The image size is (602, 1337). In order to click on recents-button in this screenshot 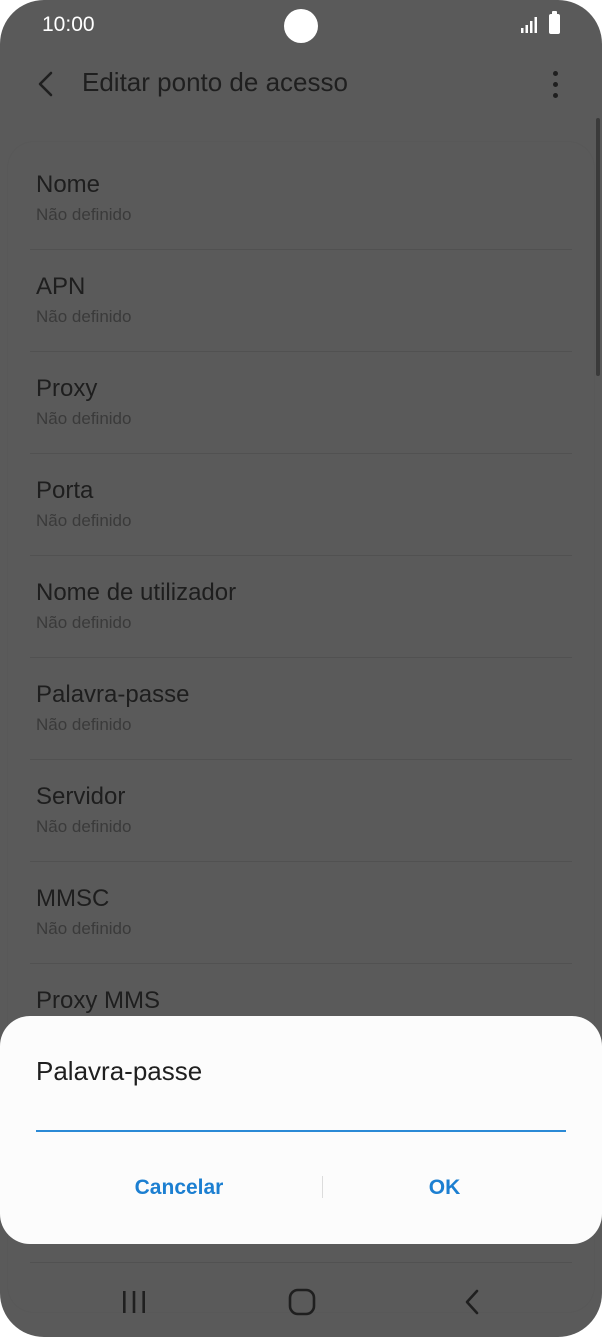, I will do `click(134, 1302)`.